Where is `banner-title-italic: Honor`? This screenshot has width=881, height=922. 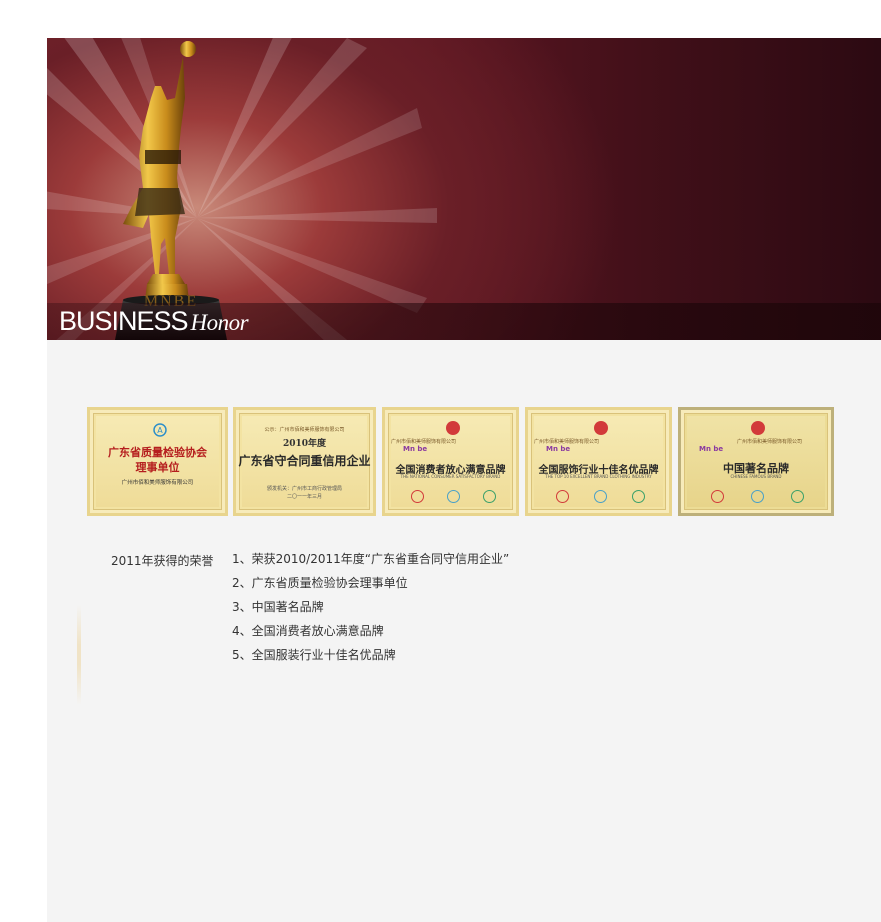
banner-title-italic: Honor is located at coordinates (219, 322).